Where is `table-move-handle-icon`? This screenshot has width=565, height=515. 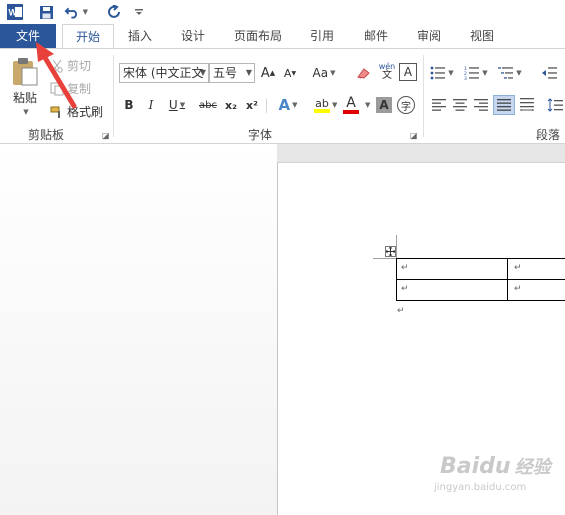
table-move-handle-icon is located at coordinates (390, 251).